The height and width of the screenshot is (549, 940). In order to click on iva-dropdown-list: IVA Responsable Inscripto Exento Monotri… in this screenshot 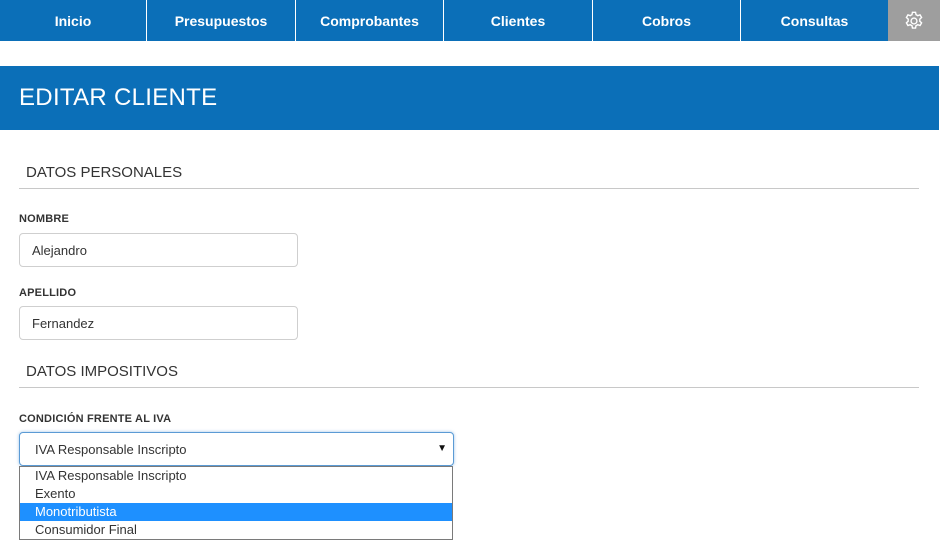, I will do `click(236, 503)`.